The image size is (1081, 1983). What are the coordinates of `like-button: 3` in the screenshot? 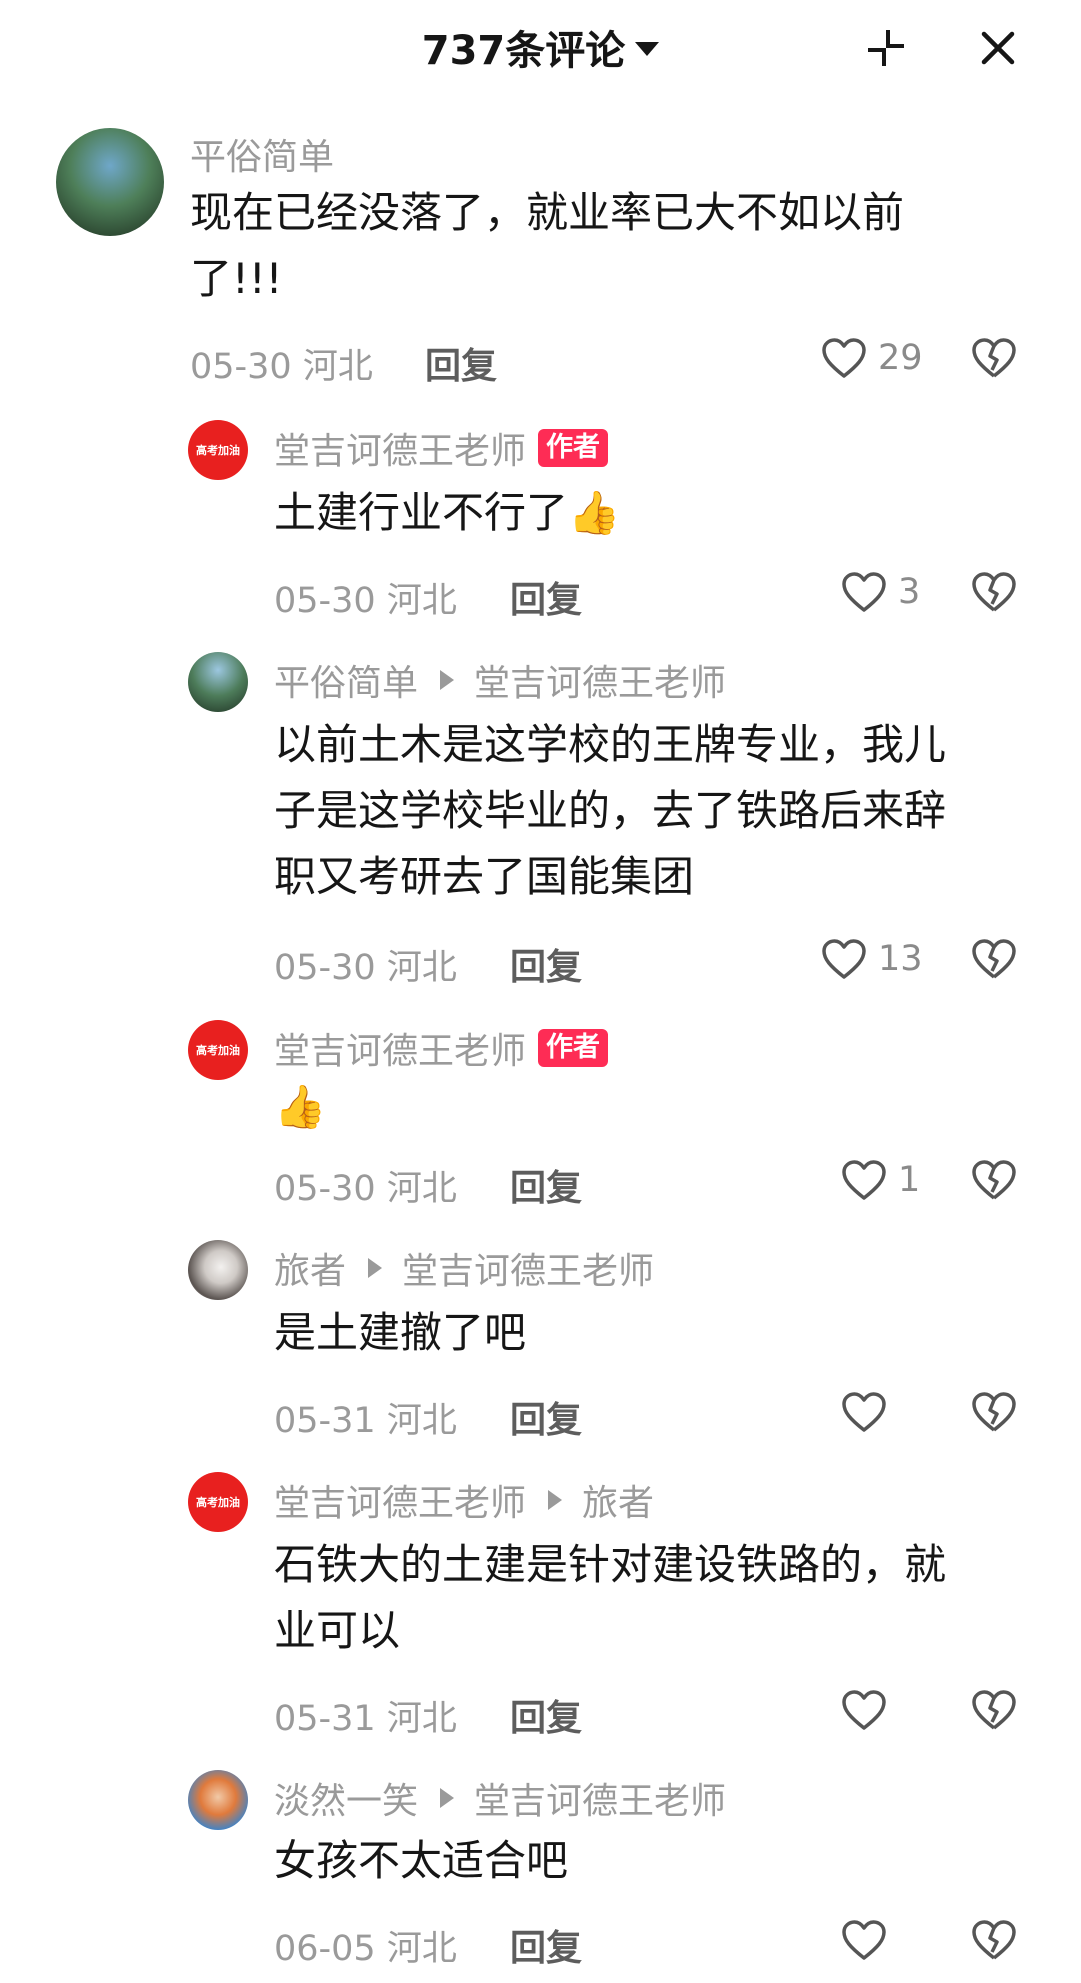 It's located at (880, 592).